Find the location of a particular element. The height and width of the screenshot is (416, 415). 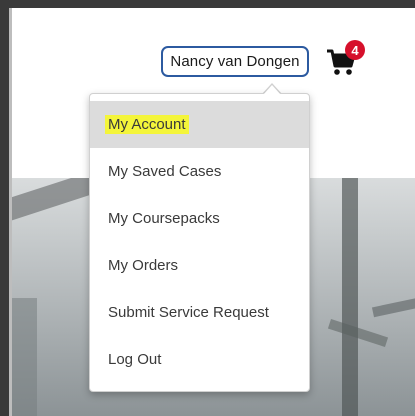

menu-item-label: Submit Service Request is located at coordinates (188, 312).